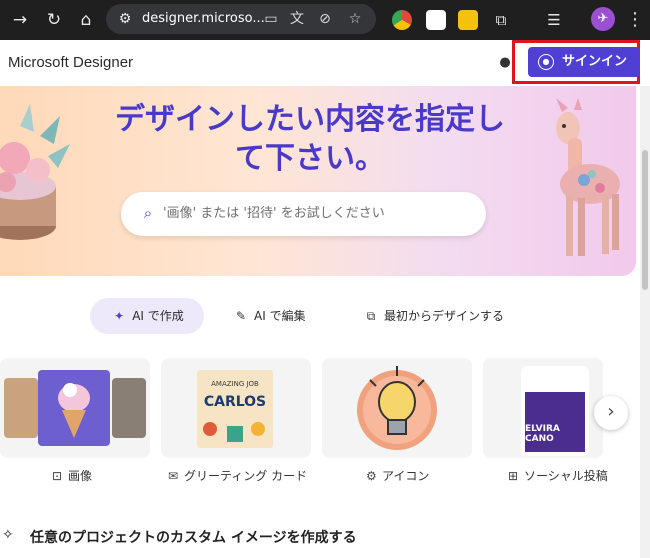 The image size is (650, 558). I want to click on design-icon: ⧉, so click(371, 316).